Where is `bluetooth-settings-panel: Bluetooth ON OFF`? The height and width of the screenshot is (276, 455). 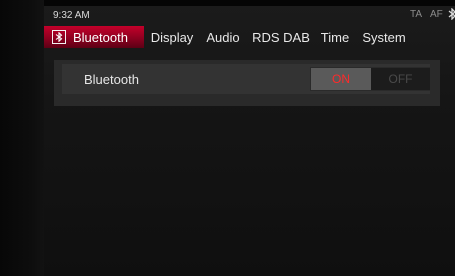 bluetooth-settings-panel: Bluetooth ON OFF is located at coordinates (247, 83).